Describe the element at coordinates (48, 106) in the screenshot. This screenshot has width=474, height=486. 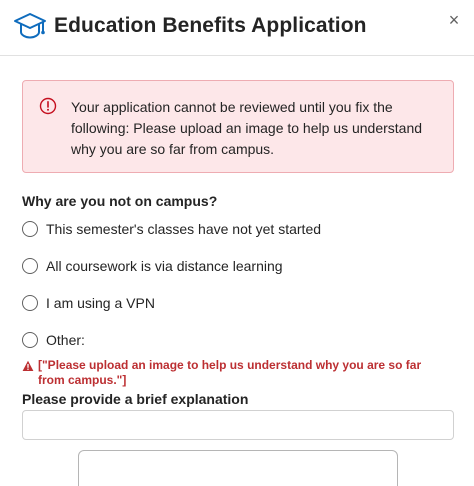
I see `error-circle-icon` at that location.